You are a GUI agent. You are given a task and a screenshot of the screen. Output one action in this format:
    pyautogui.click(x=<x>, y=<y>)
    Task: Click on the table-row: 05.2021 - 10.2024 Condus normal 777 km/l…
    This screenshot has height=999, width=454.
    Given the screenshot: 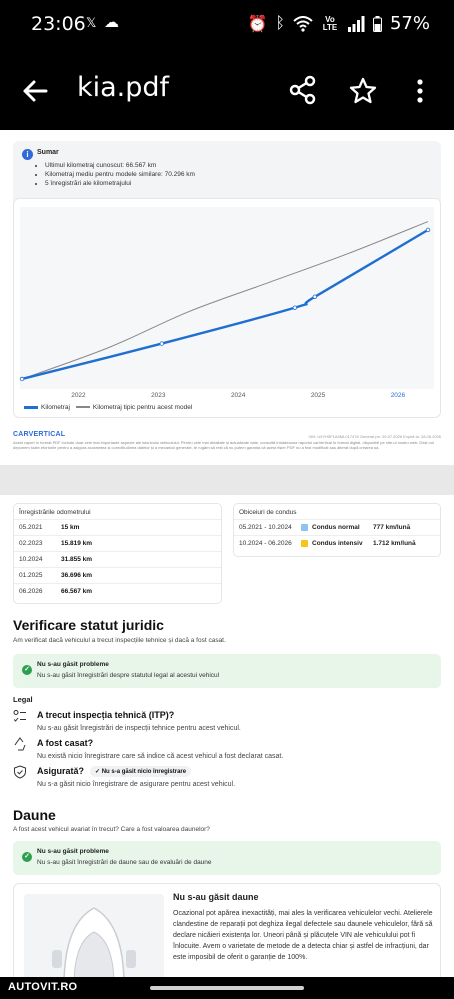 What is the action you would take?
    pyautogui.click(x=337, y=527)
    